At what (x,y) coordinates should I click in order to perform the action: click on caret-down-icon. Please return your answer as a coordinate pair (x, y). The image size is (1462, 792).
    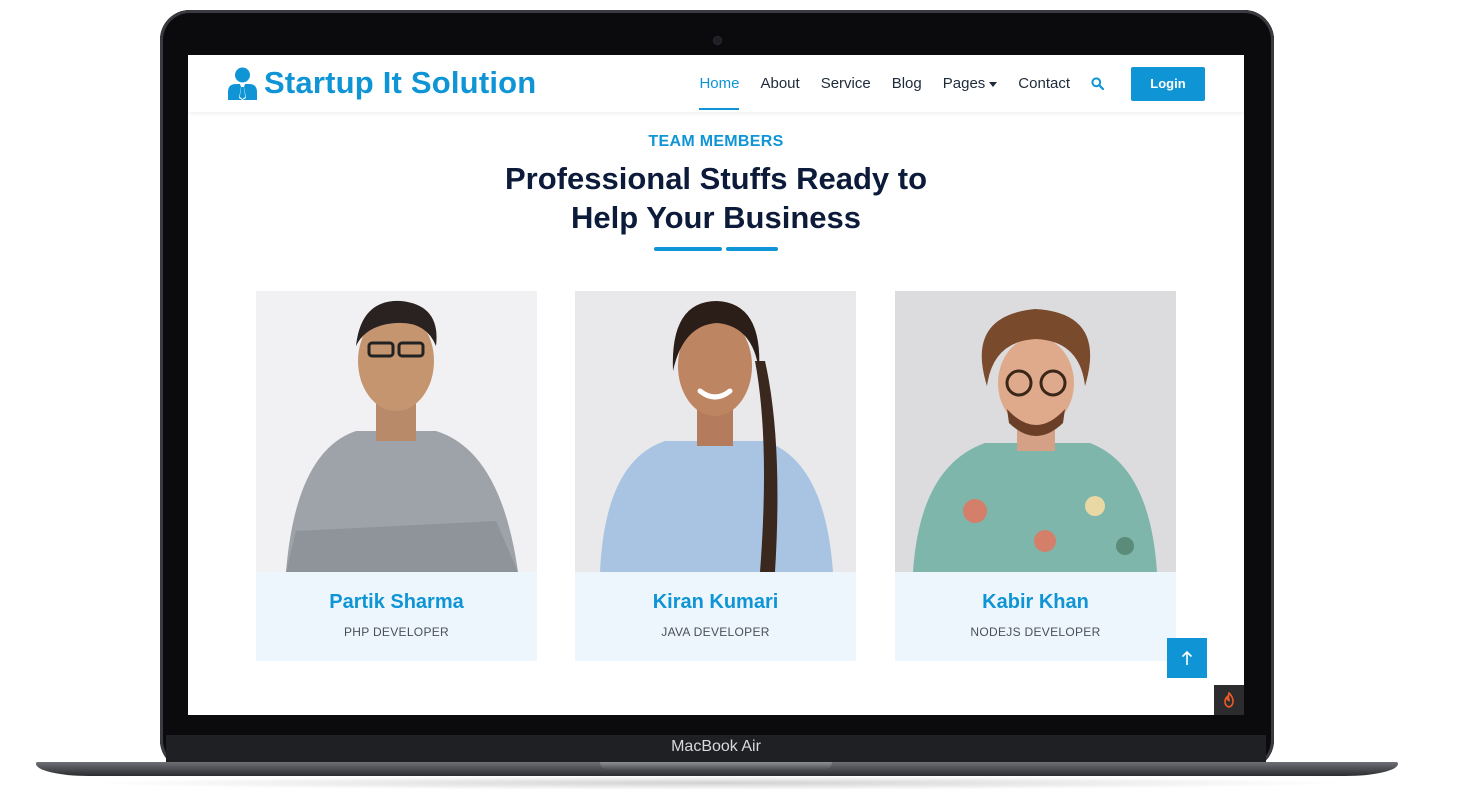
    Looking at the image, I should click on (993, 84).